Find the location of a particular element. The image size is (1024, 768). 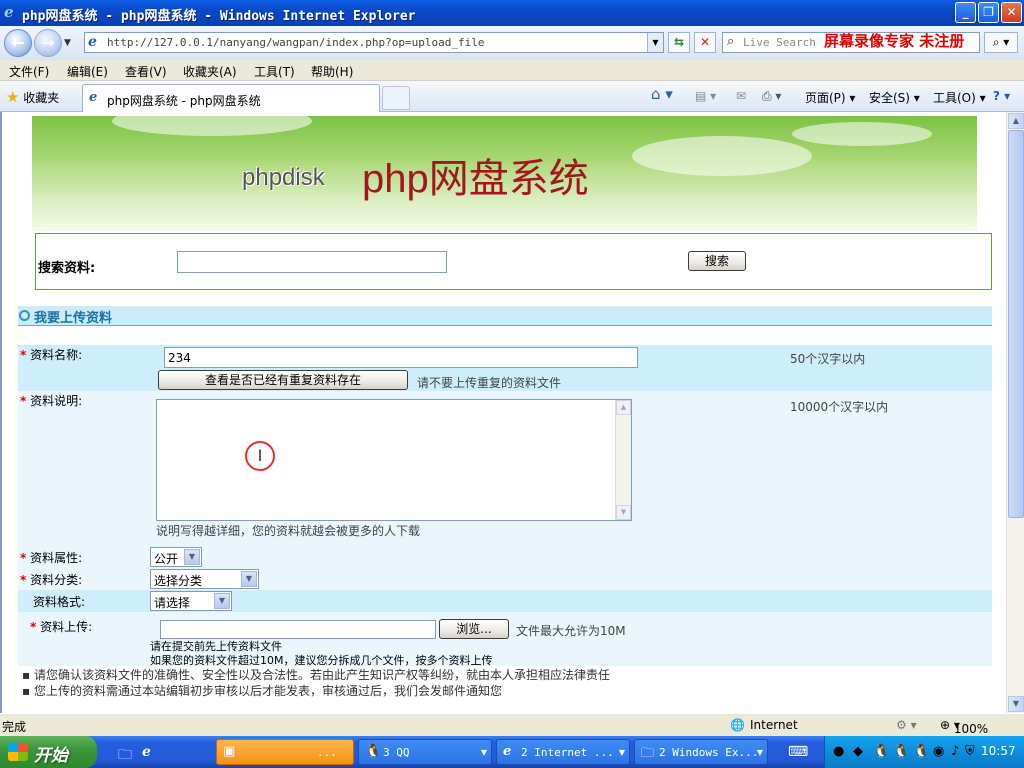

menu-file: 文件(F) is located at coordinates (29, 71).